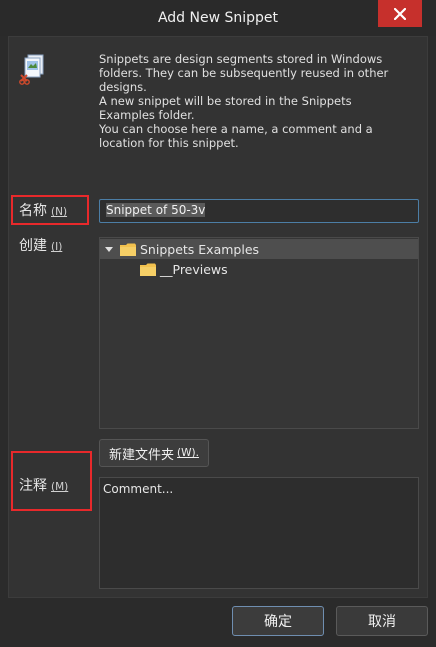  Describe the element at coordinates (31, 69) in the screenshot. I see `snippet-icon` at that location.